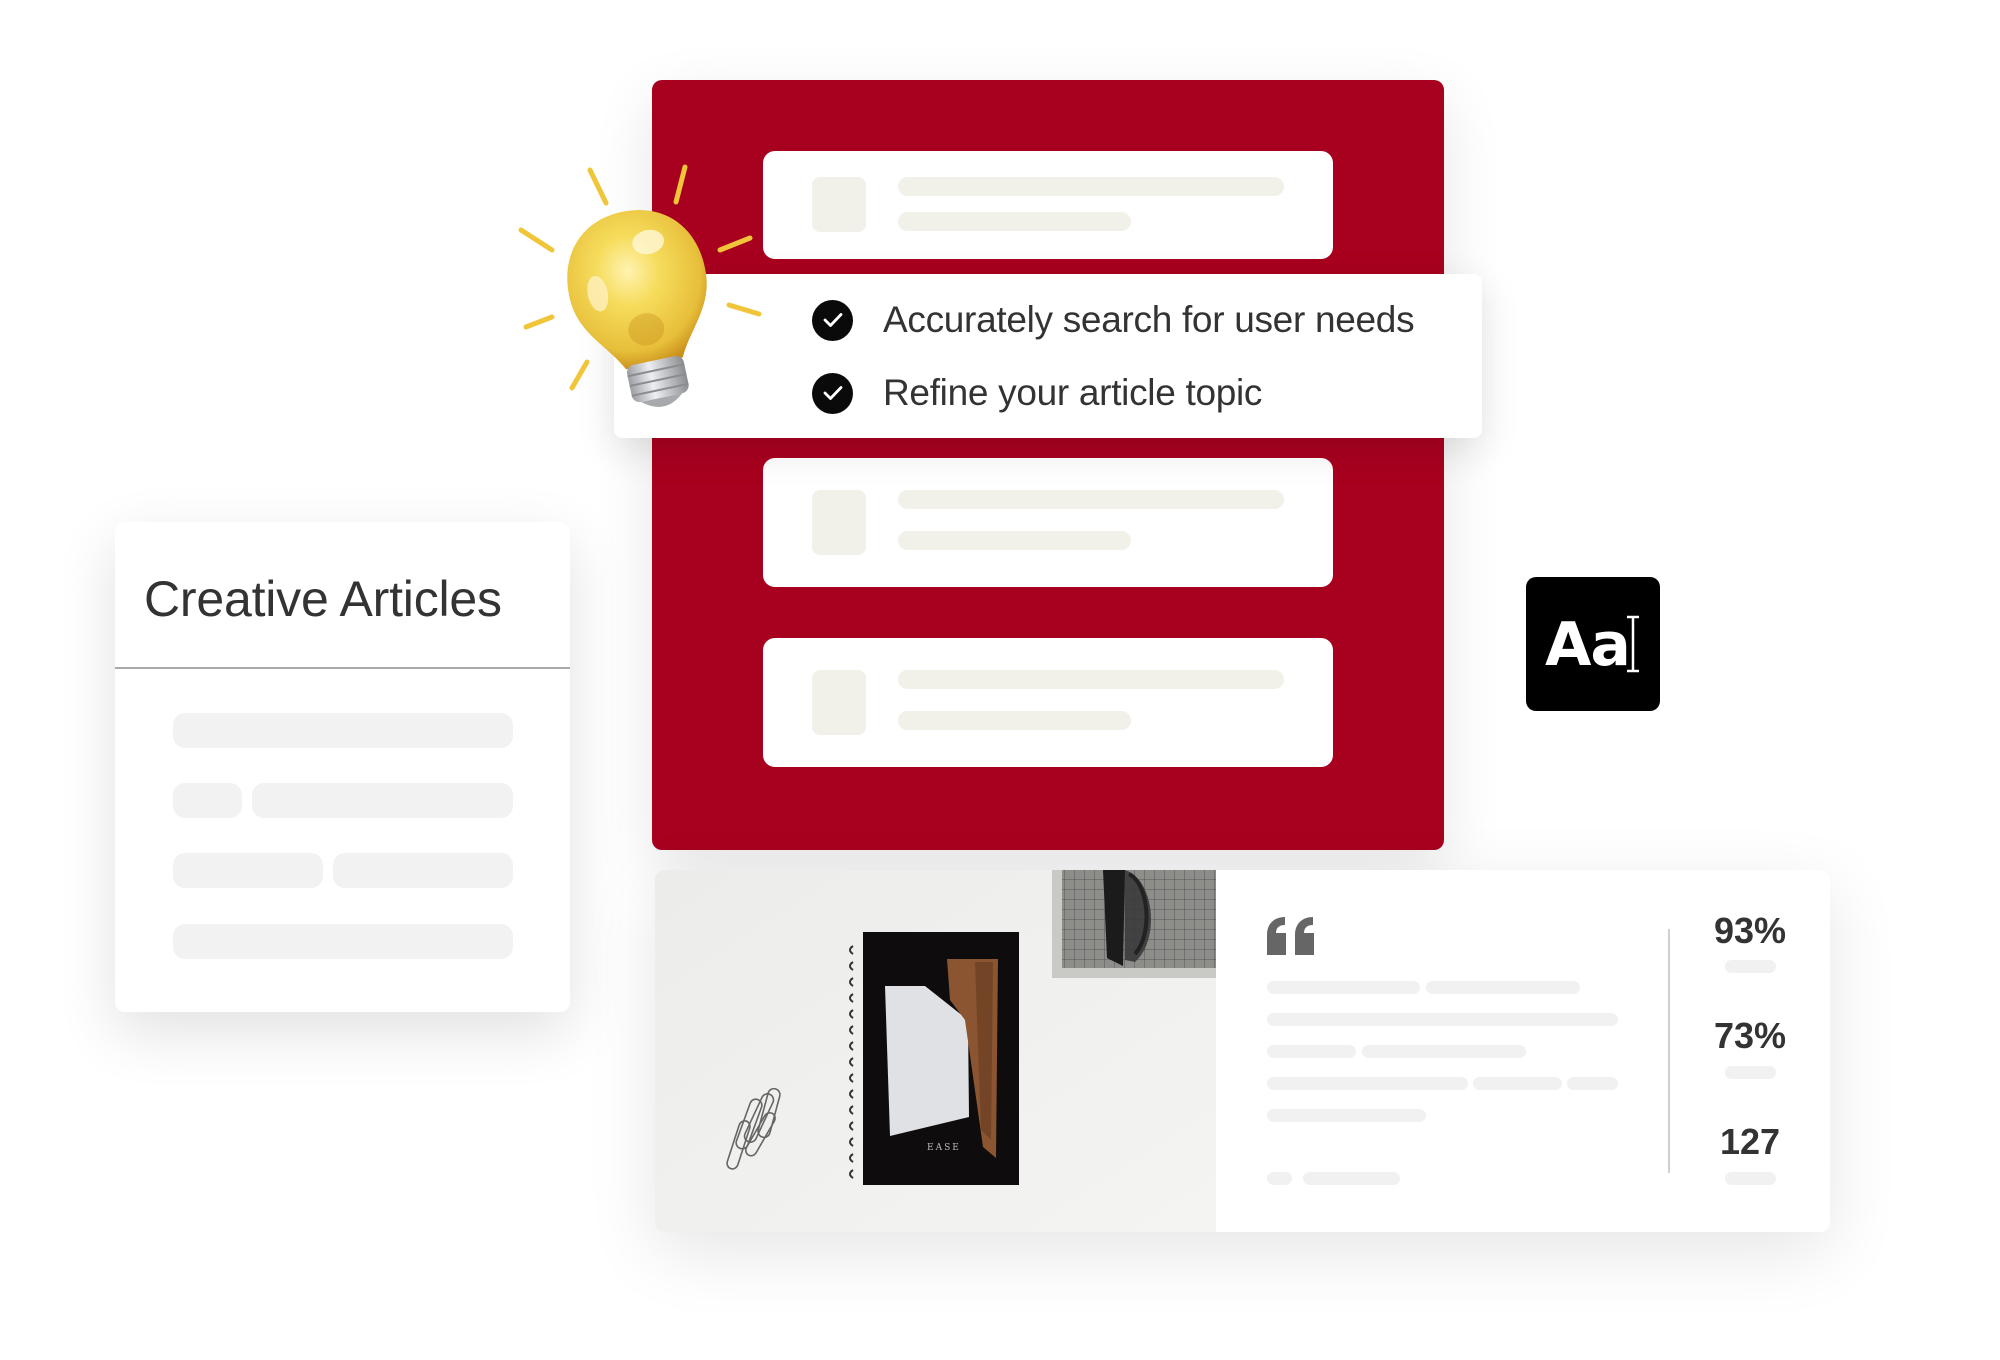 The image size is (2000, 1360). What do you see at coordinates (1750, 1035) in the screenshot?
I see `stat-value: 73%` at bounding box center [1750, 1035].